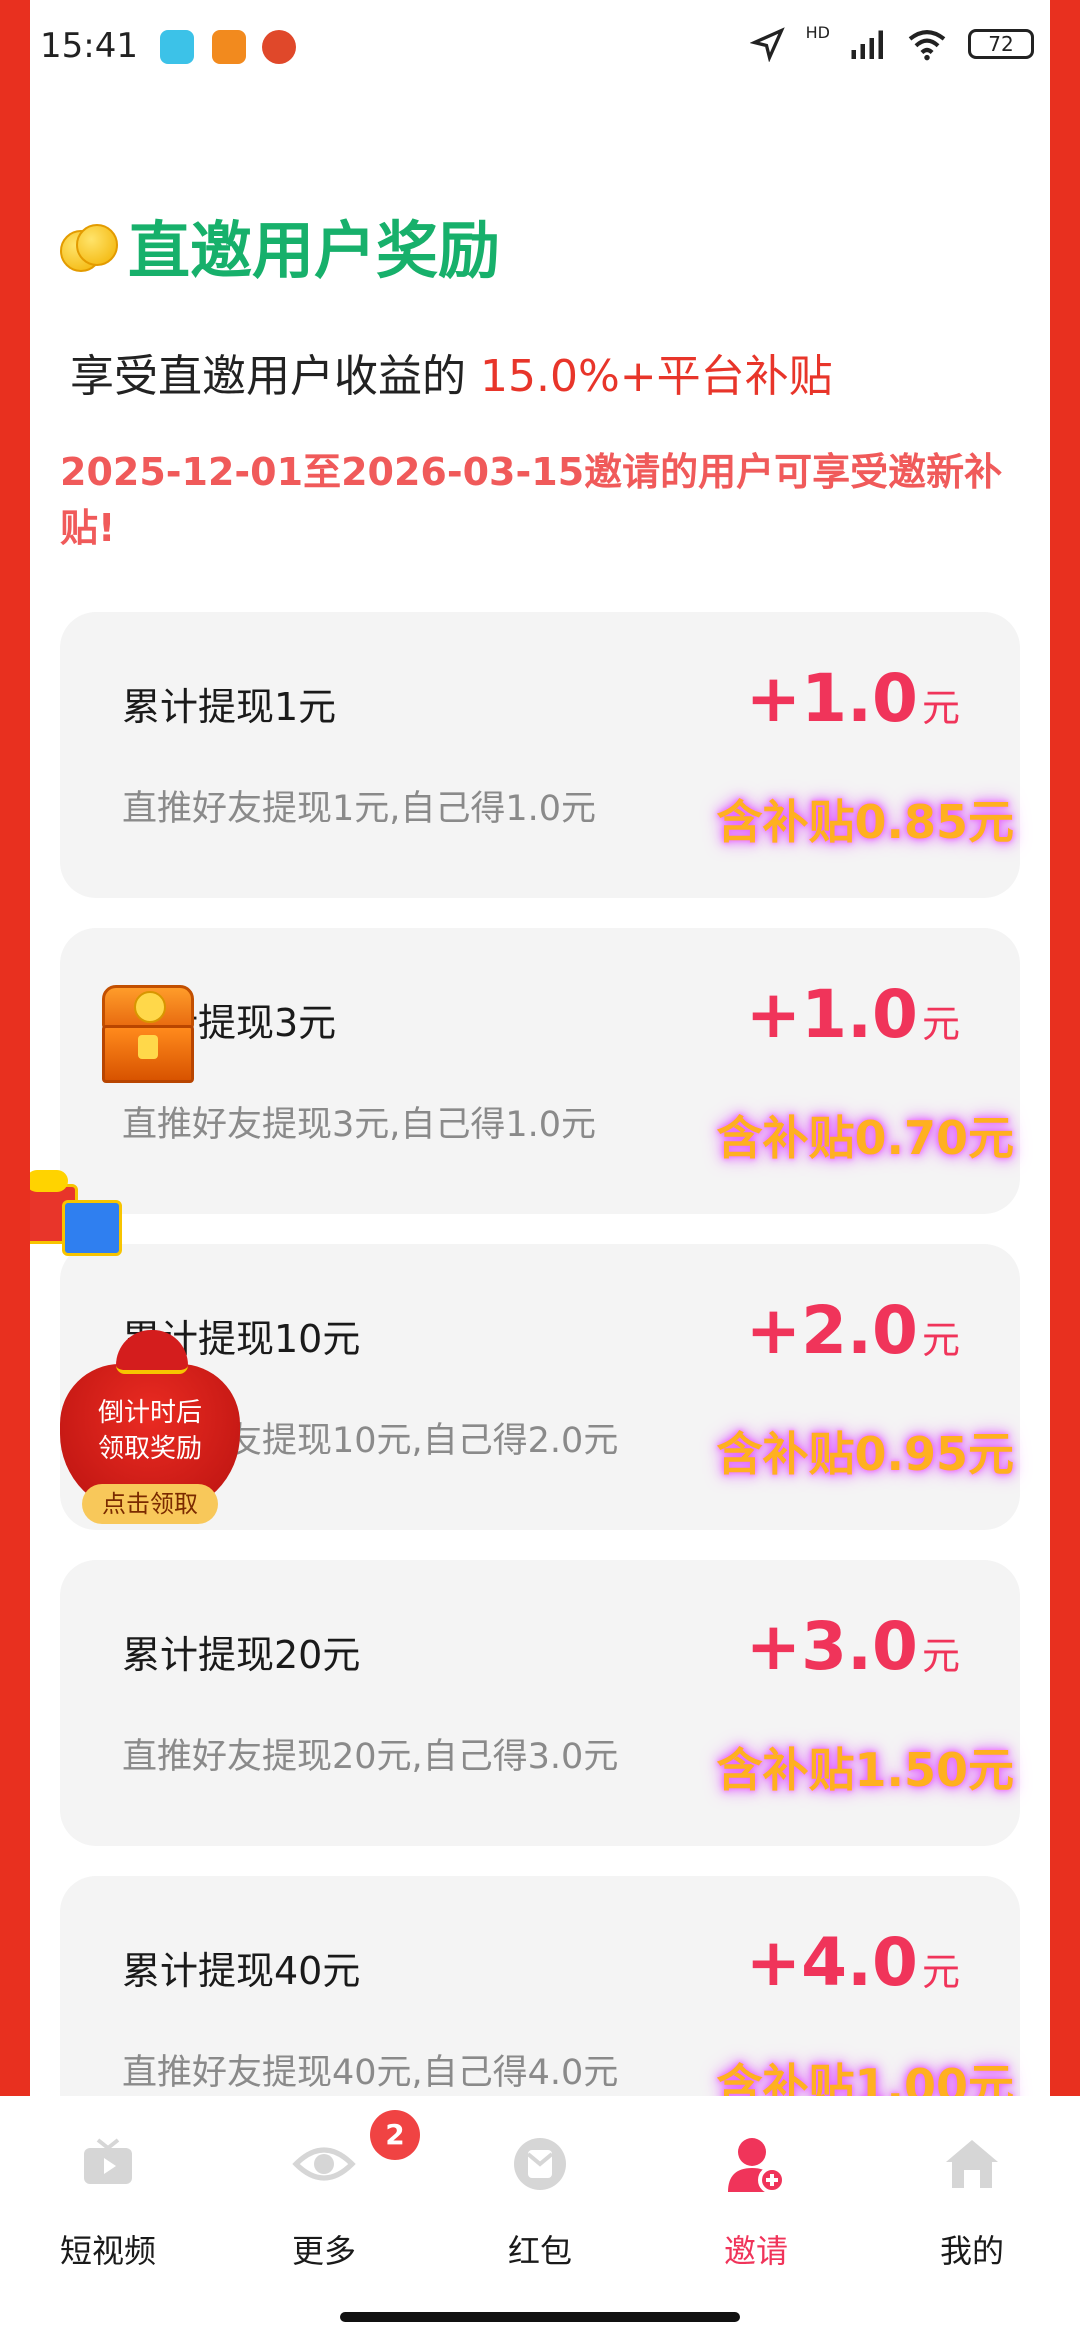 This screenshot has width=1080, height=2340. What do you see at coordinates (539, 2251) in the screenshot?
I see `tab-label: 红包` at bounding box center [539, 2251].